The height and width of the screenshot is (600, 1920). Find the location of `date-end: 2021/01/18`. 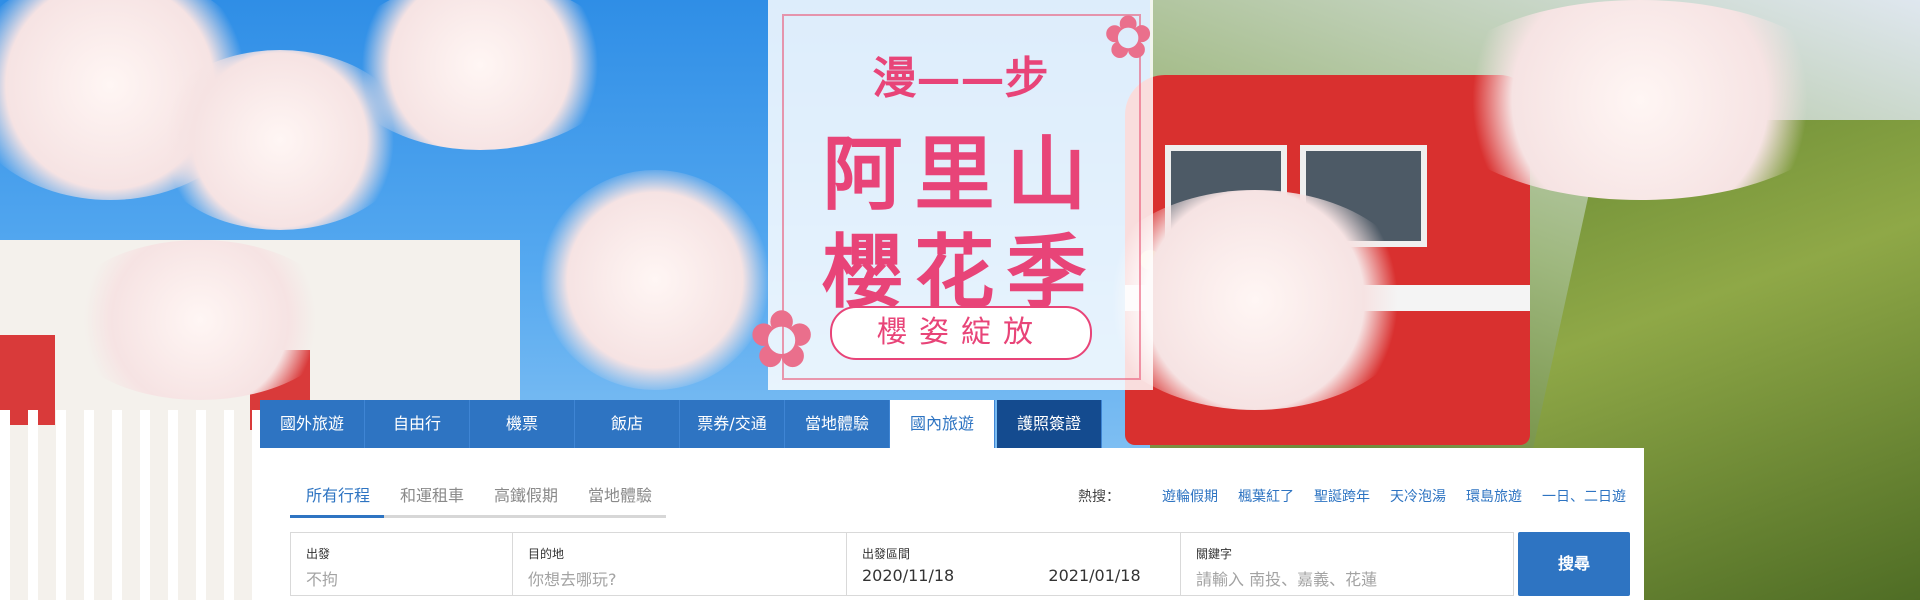

date-end: 2021/01/18 is located at coordinates (1094, 575).